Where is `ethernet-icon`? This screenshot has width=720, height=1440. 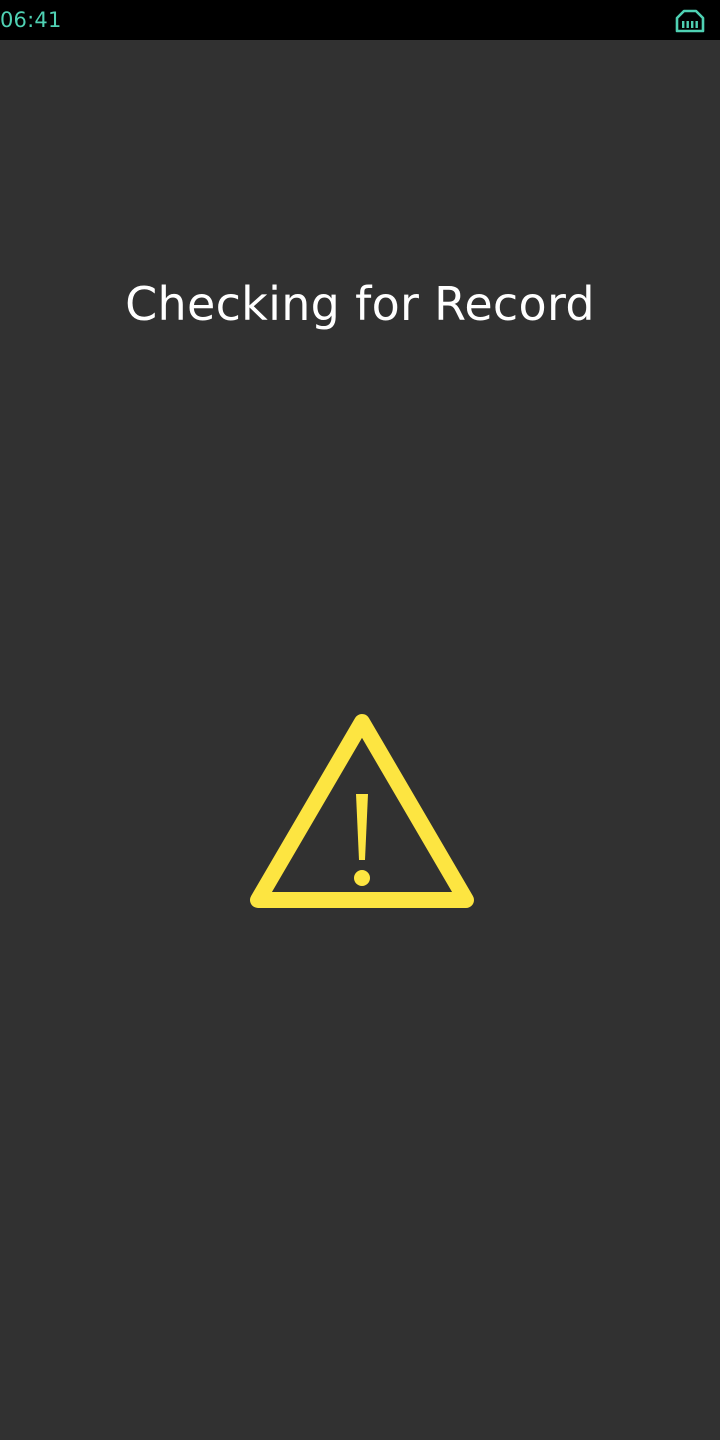
ethernet-icon is located at coordinates (690, 21).